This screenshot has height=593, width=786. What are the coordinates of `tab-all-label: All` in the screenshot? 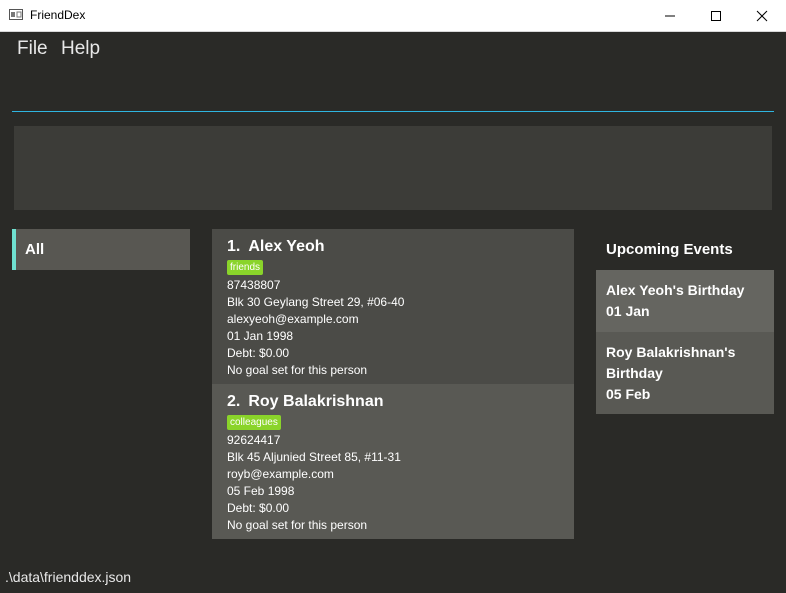 It's located at (35, 249).